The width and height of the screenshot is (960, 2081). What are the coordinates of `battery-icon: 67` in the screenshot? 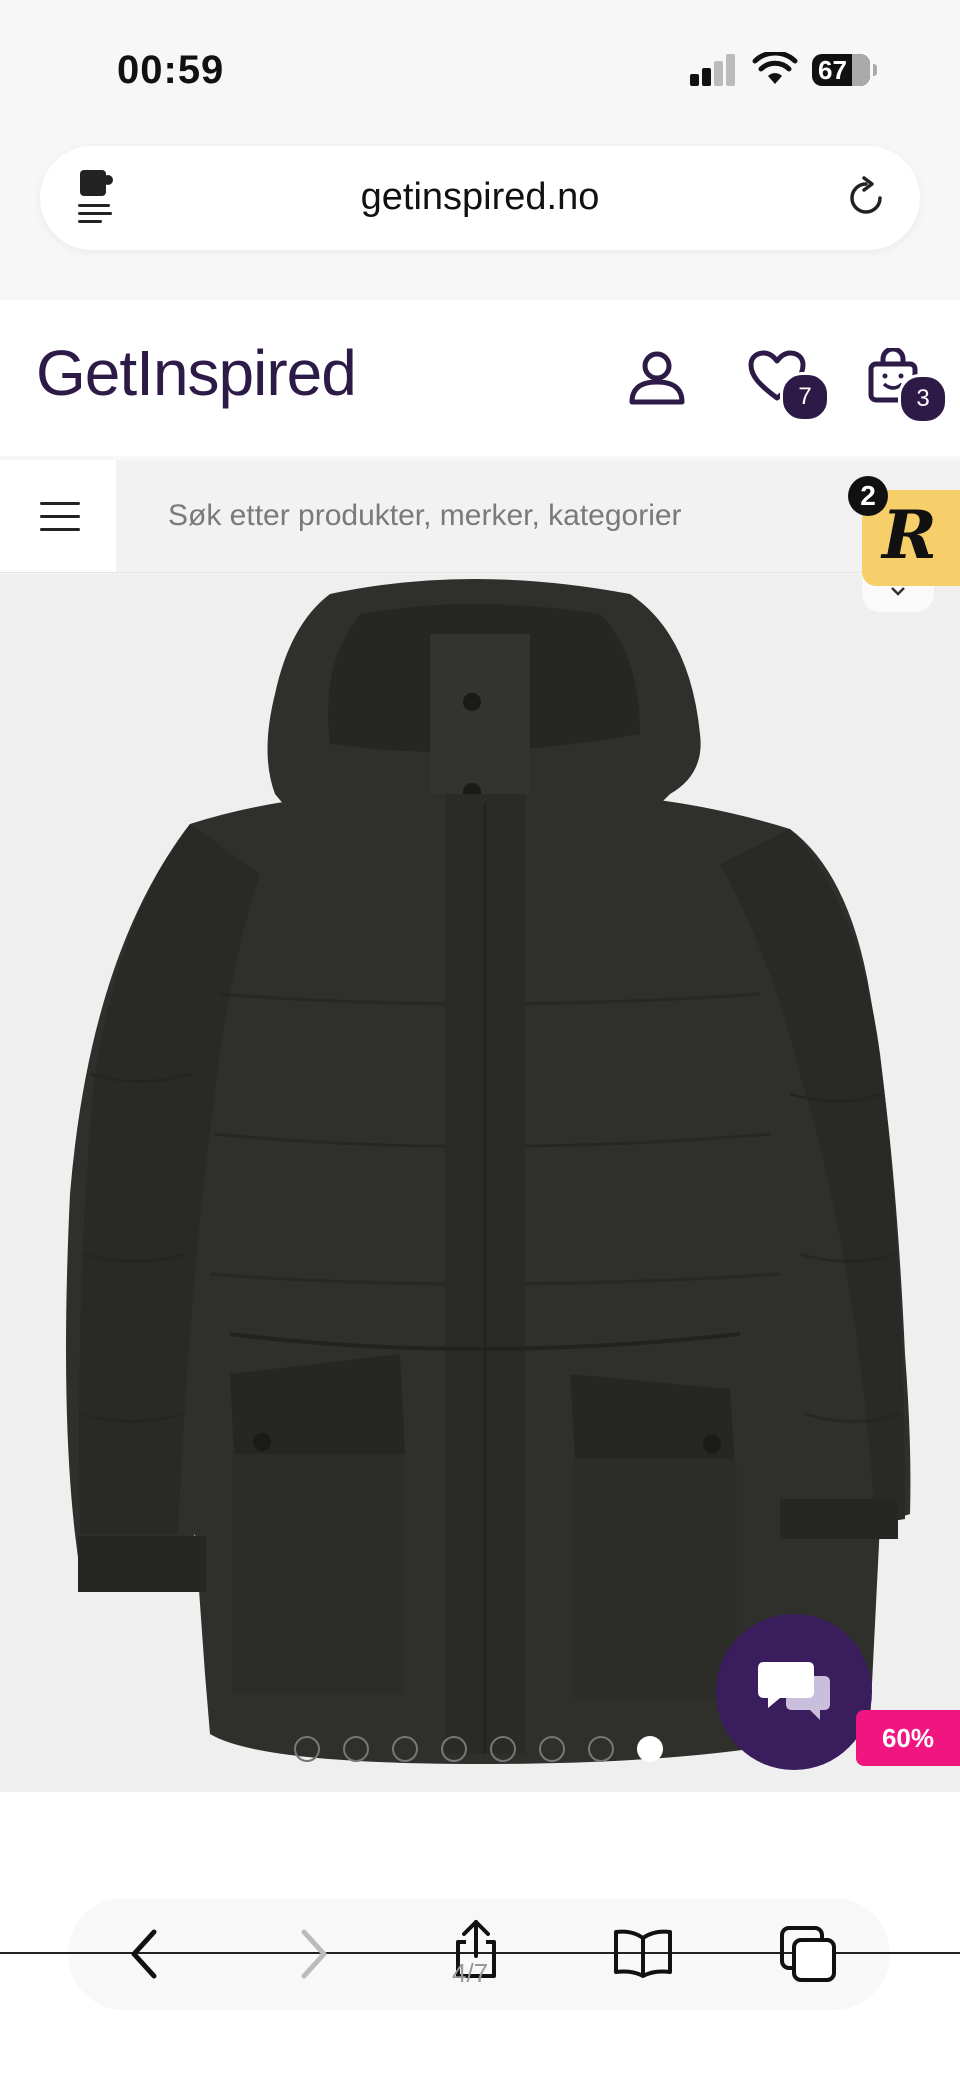 It's located at (844, 70).